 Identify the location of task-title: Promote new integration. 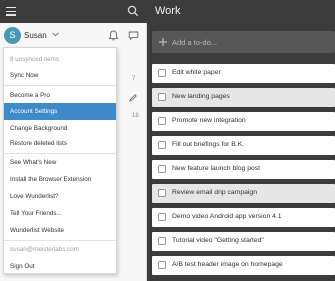
(209, 120).